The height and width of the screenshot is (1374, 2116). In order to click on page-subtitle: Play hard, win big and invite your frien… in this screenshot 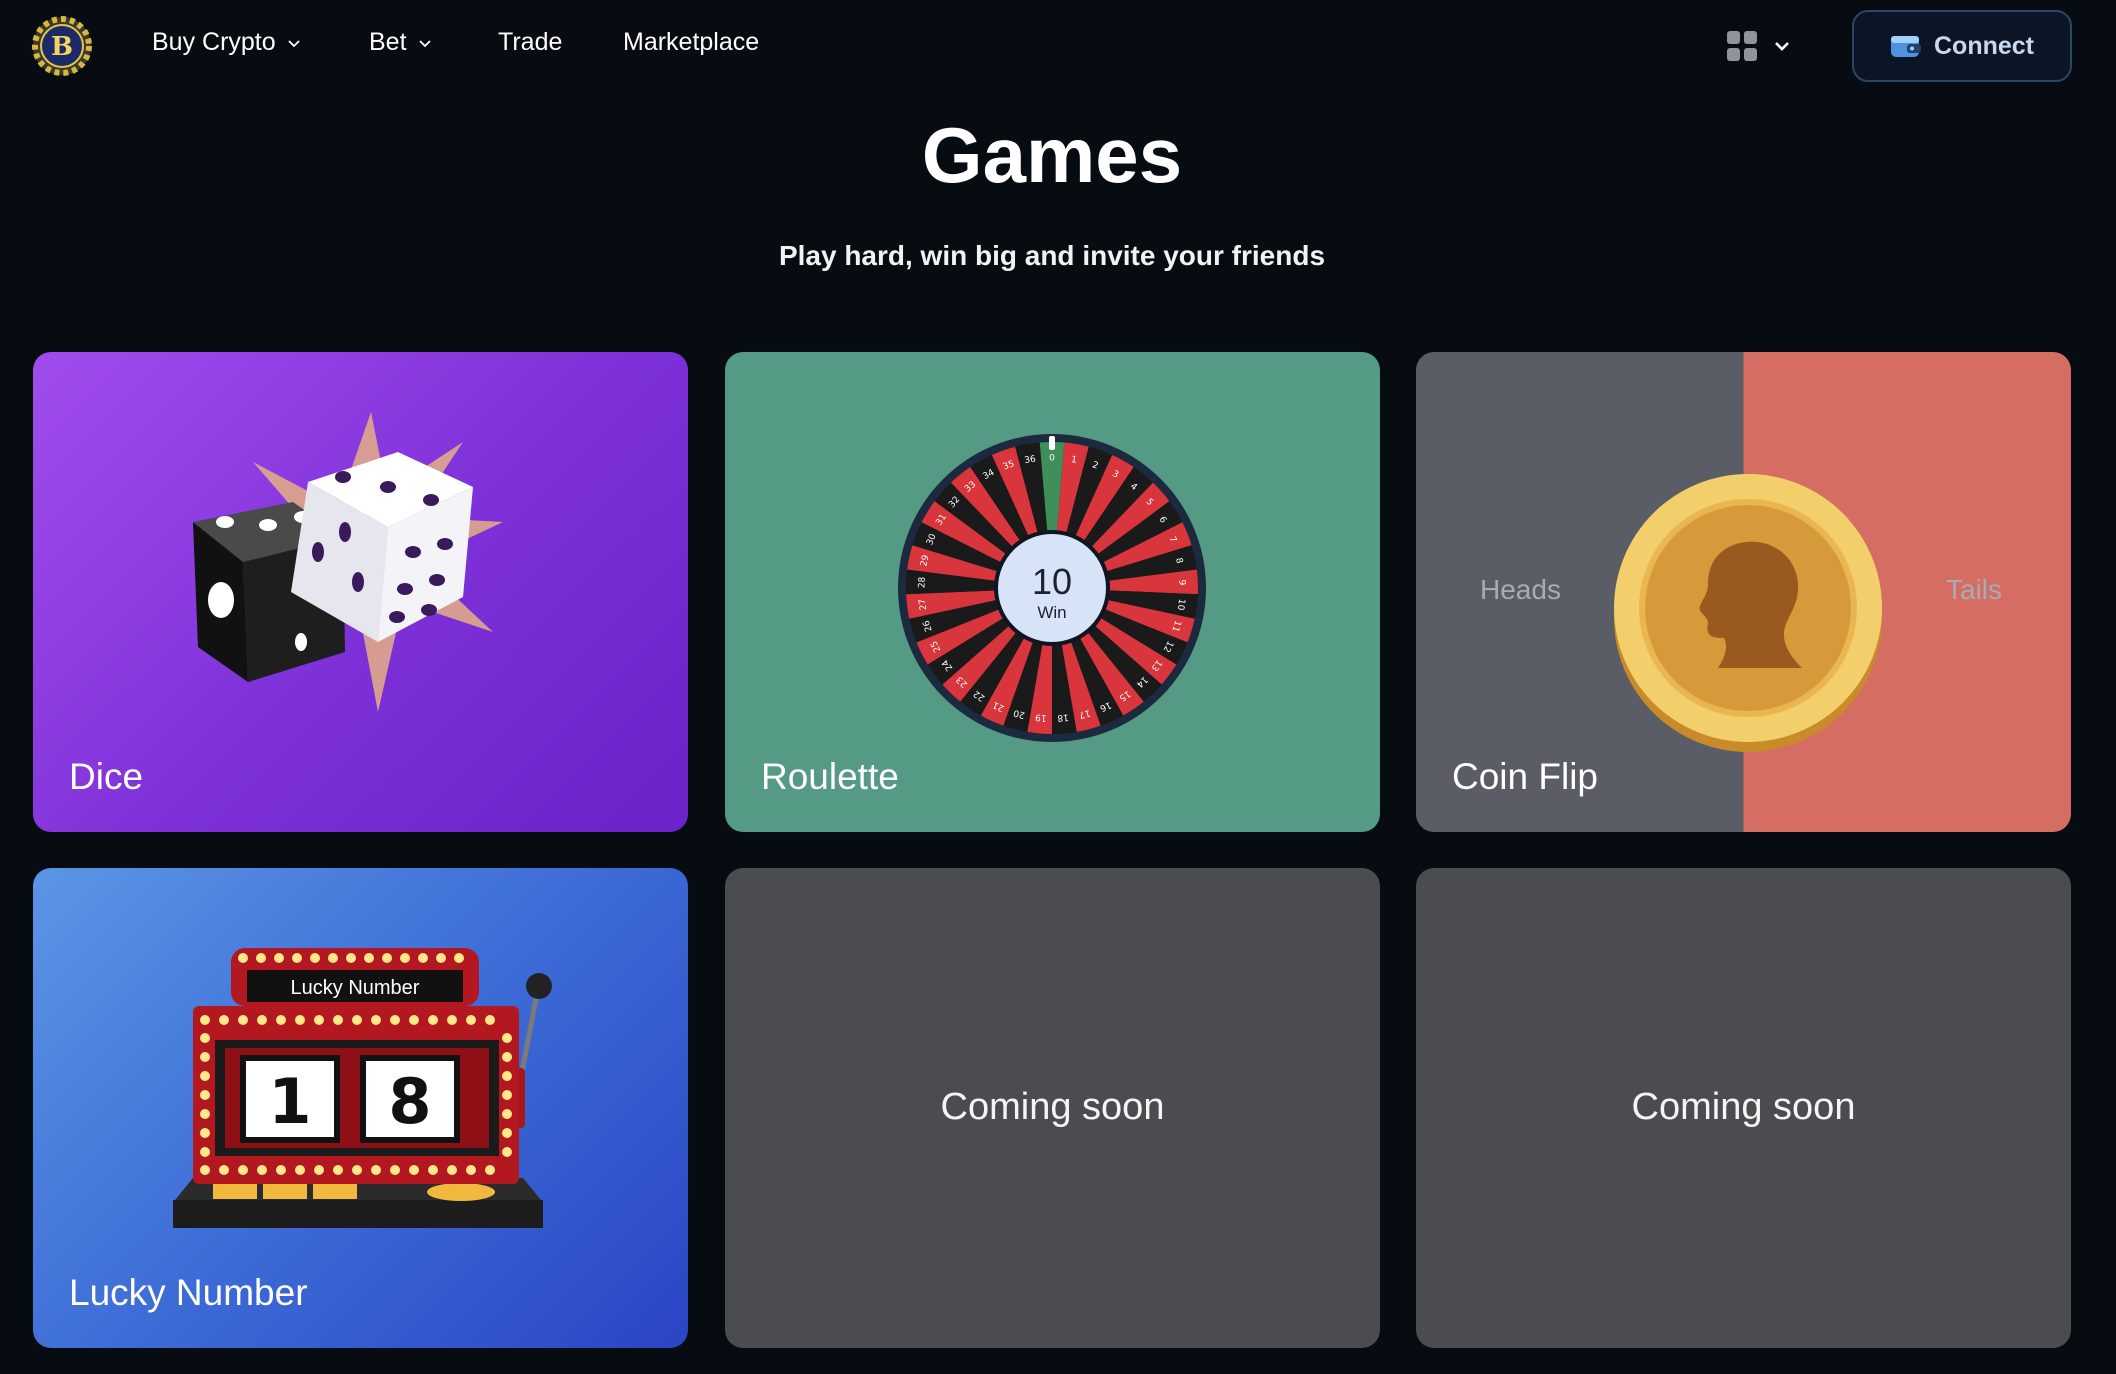, I will do `click(1052, 255)`.